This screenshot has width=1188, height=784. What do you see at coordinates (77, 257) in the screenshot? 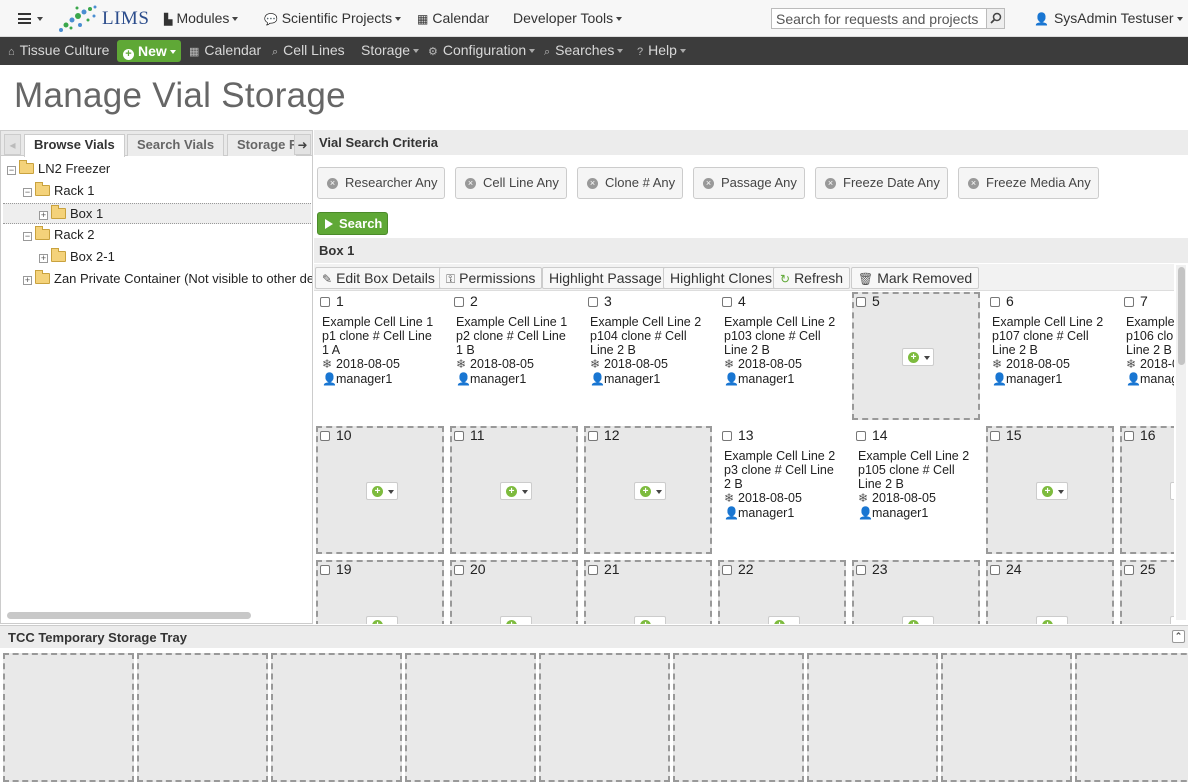
I see `tree-item-box-2-1: + Box 2-1` at bounding box center [77, 257].